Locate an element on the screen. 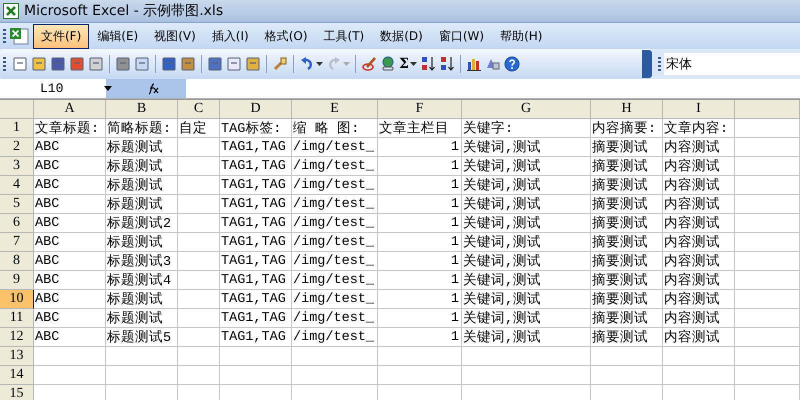  workbook-icon is located at coordinates (20, 36).